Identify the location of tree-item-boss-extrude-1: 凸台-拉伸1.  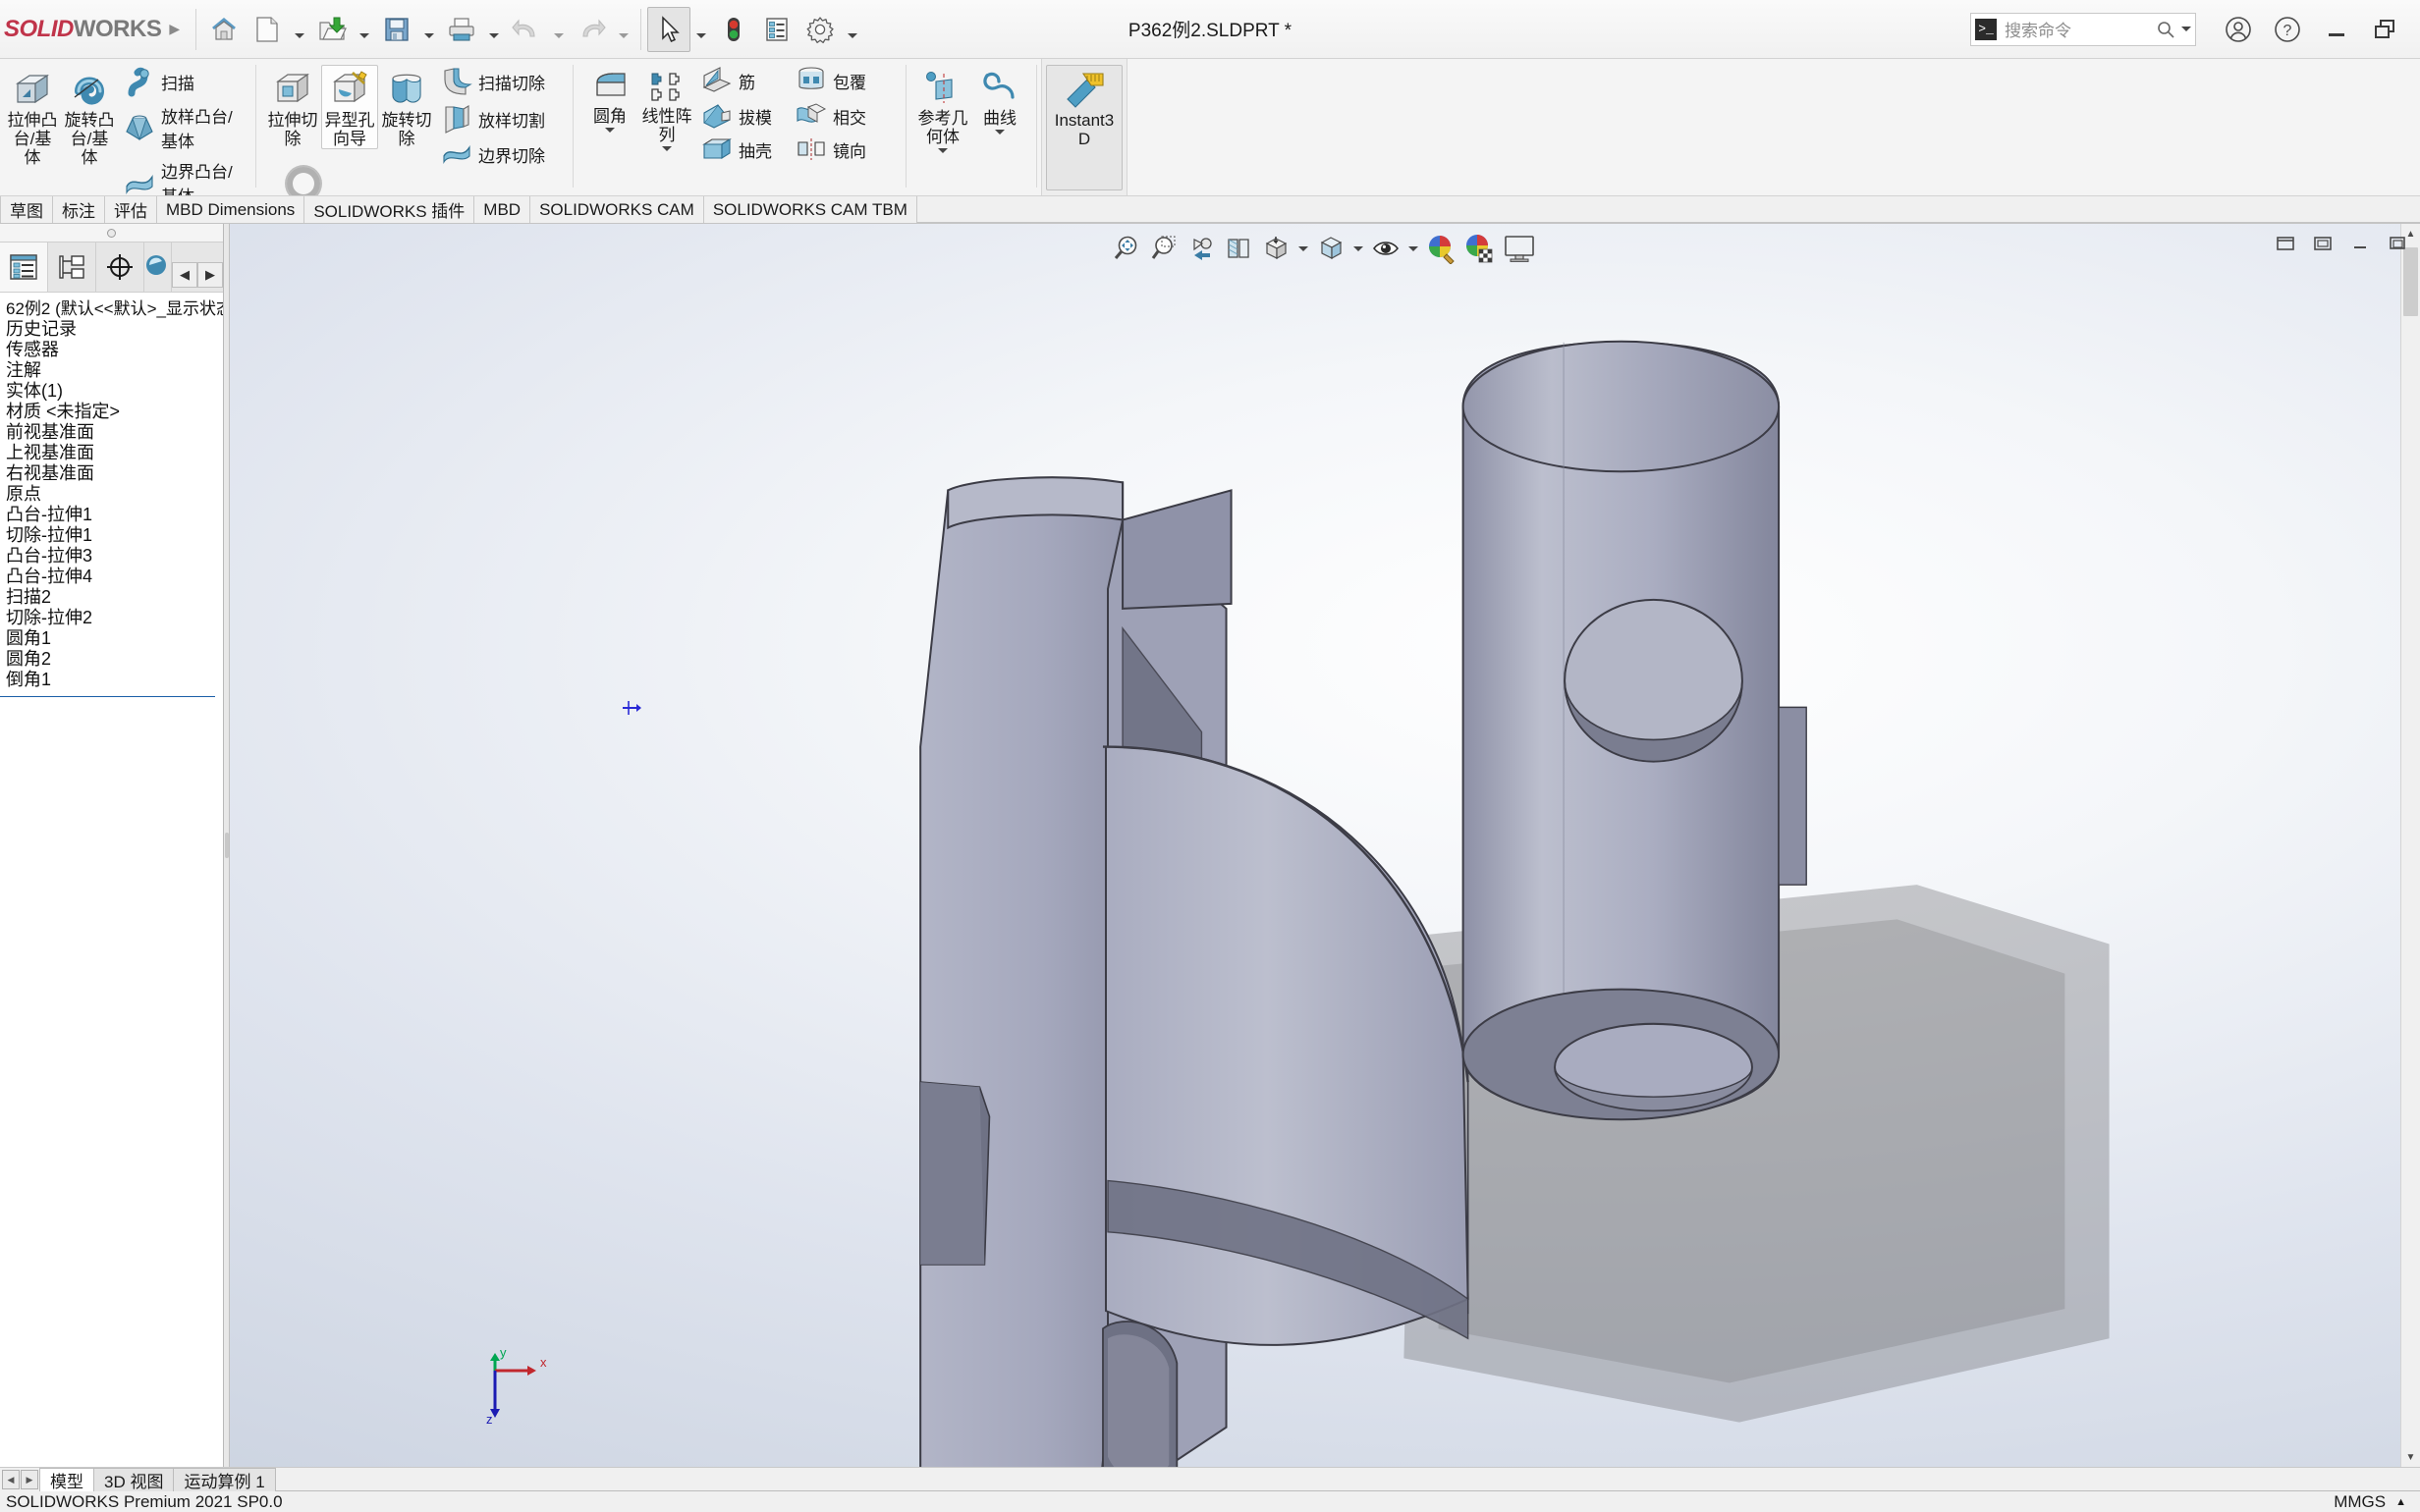
(111, 515).